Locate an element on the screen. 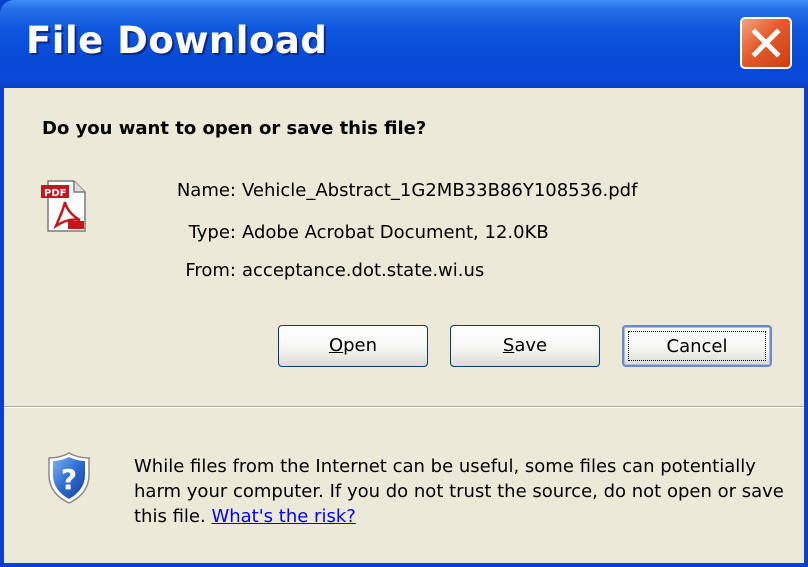  open-accelerator: O is located at coordinates (336, 345).